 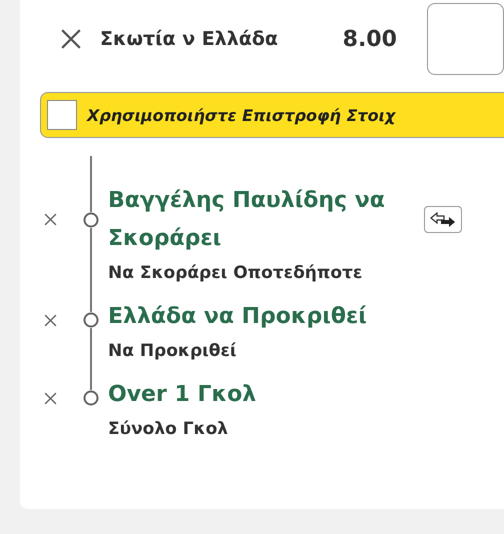 I want to click on market-name: Σύνολο Γκολ, so click(x=169, y=429).